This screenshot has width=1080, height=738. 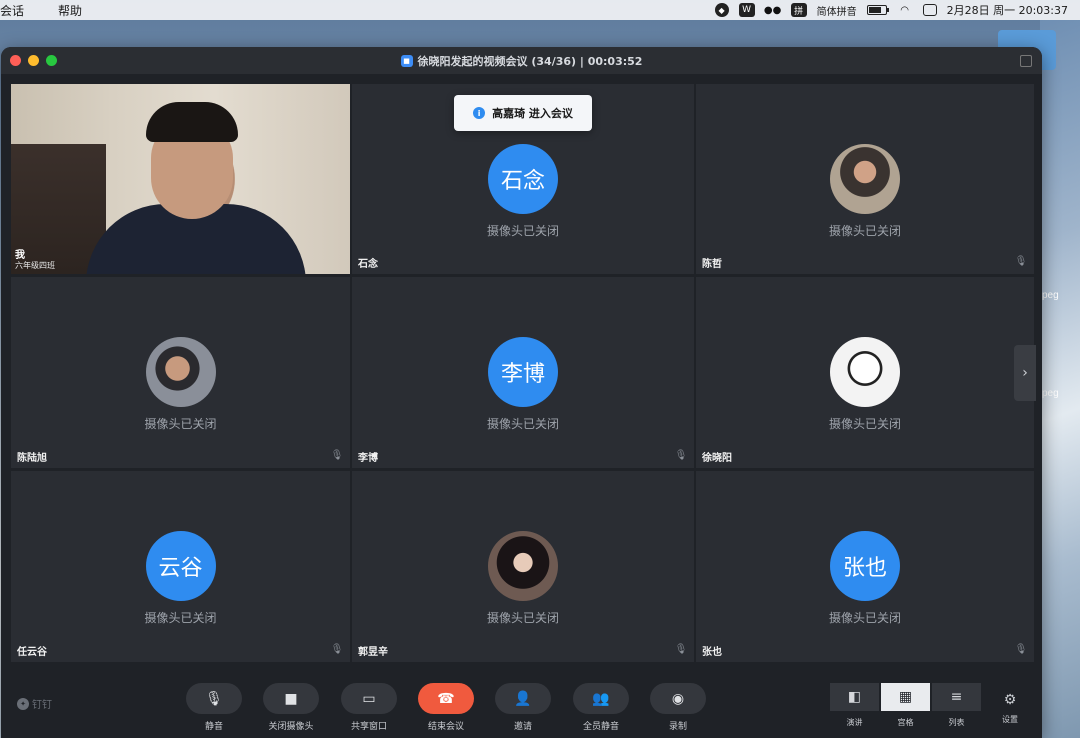 What do you see at coordinates (51, 60) in the screenshot?
I see `fullscreen-window-button` at bounding box center [51, 60].